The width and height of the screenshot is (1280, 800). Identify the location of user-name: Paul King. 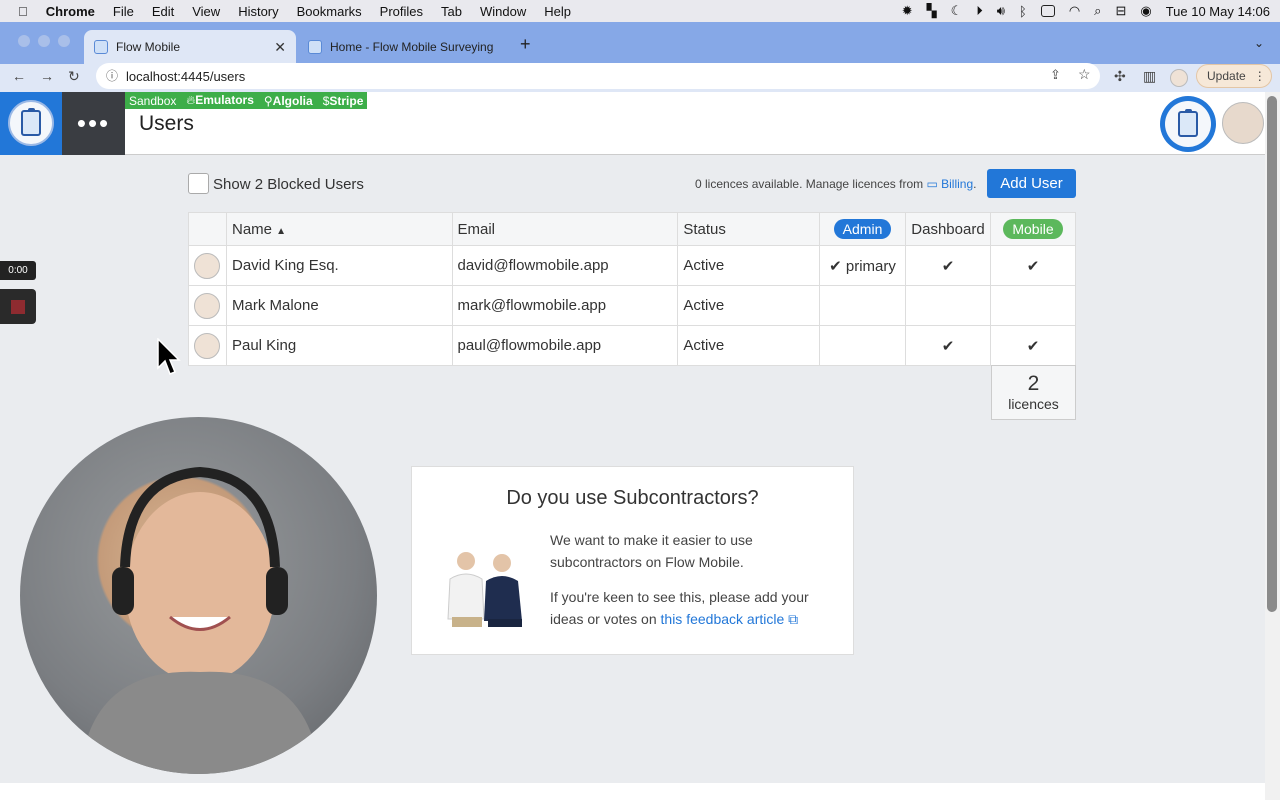
(339, 345).